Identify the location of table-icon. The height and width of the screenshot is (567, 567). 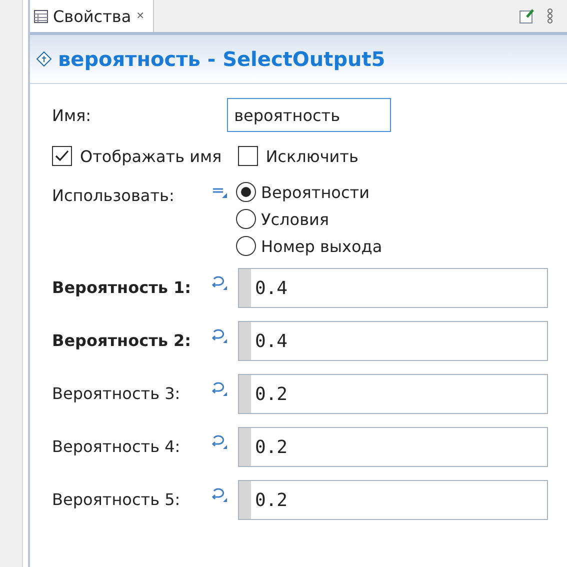
(41, 16).